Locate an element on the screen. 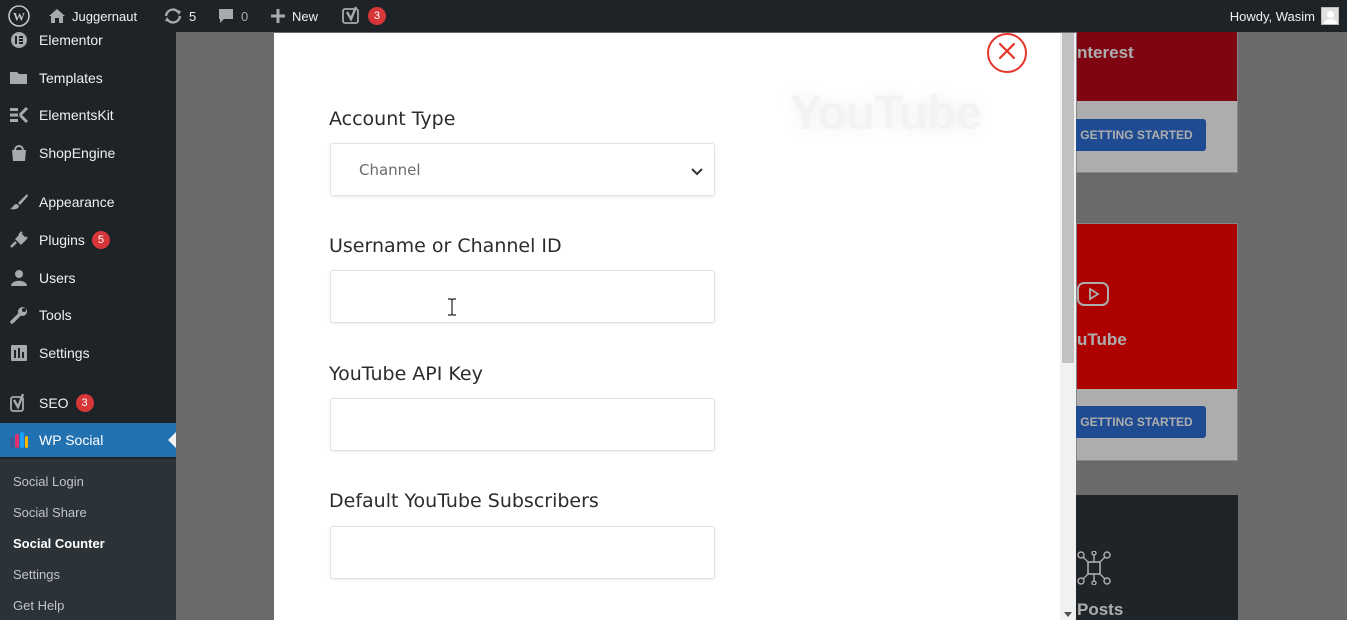 The height and width of the screenshot is (620, 1347). updates-count: 5 is located at coordinates (193, 16).